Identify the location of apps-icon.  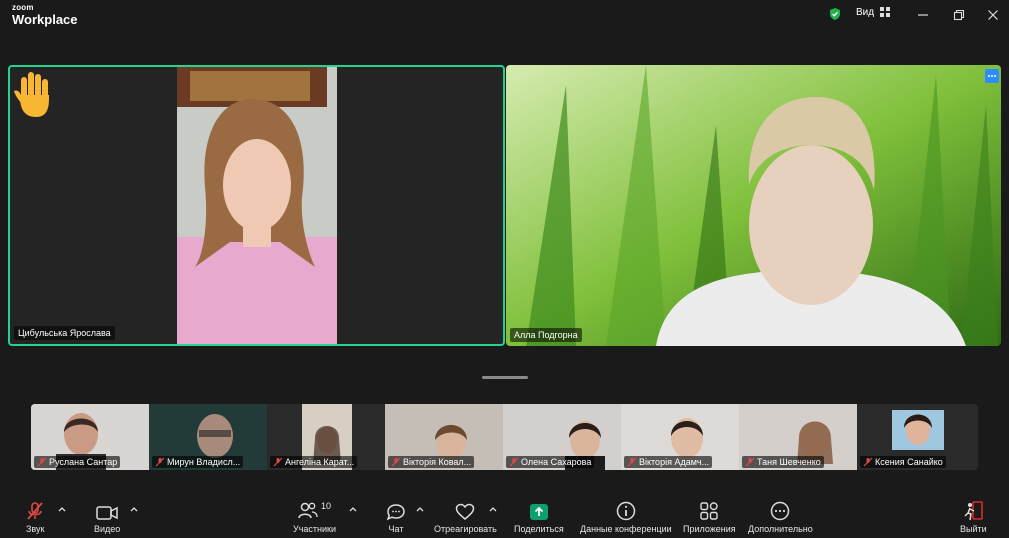
(709, 511).